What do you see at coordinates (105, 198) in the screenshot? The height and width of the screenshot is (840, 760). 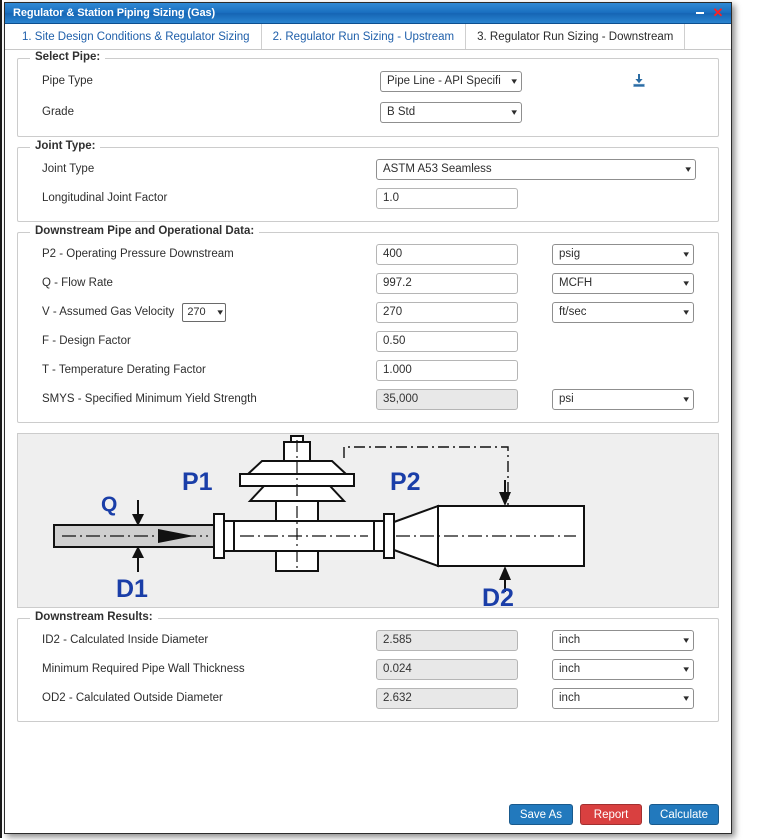 I see `longitudinal-joint-factor-label: Longitudinal Joint Factor` at bounding box center [105, 198].